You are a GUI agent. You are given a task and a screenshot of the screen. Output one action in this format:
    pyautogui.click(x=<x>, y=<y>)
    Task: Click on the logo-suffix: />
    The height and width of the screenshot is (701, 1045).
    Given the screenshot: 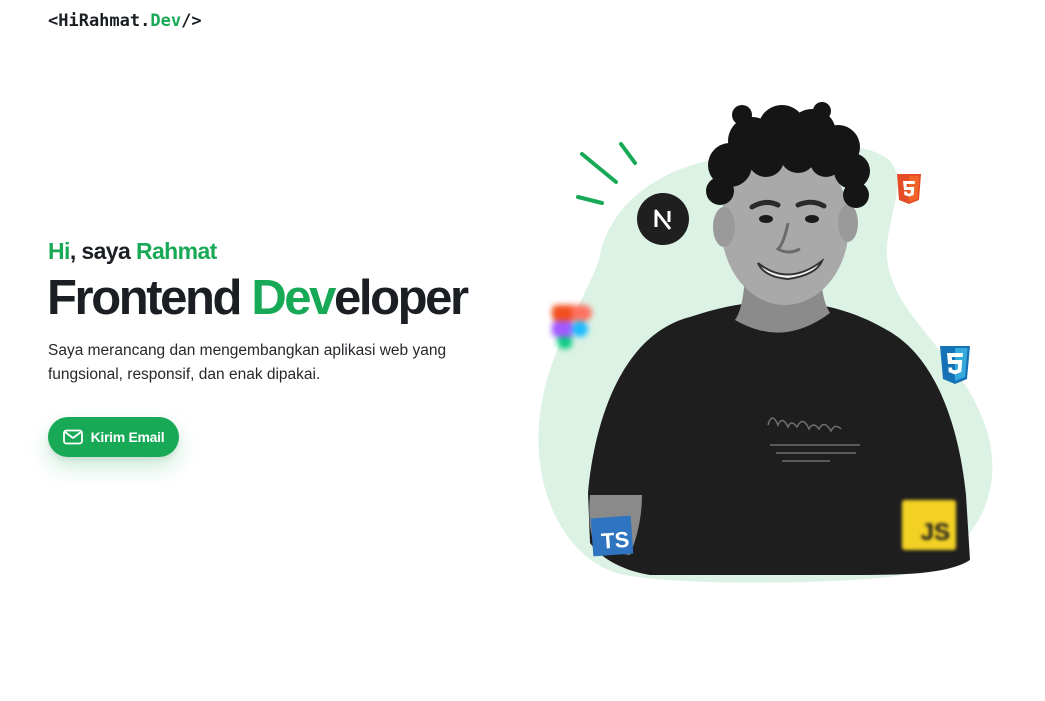 What is the action you would take?
    pyautogui.click(x=191, y=21)
    